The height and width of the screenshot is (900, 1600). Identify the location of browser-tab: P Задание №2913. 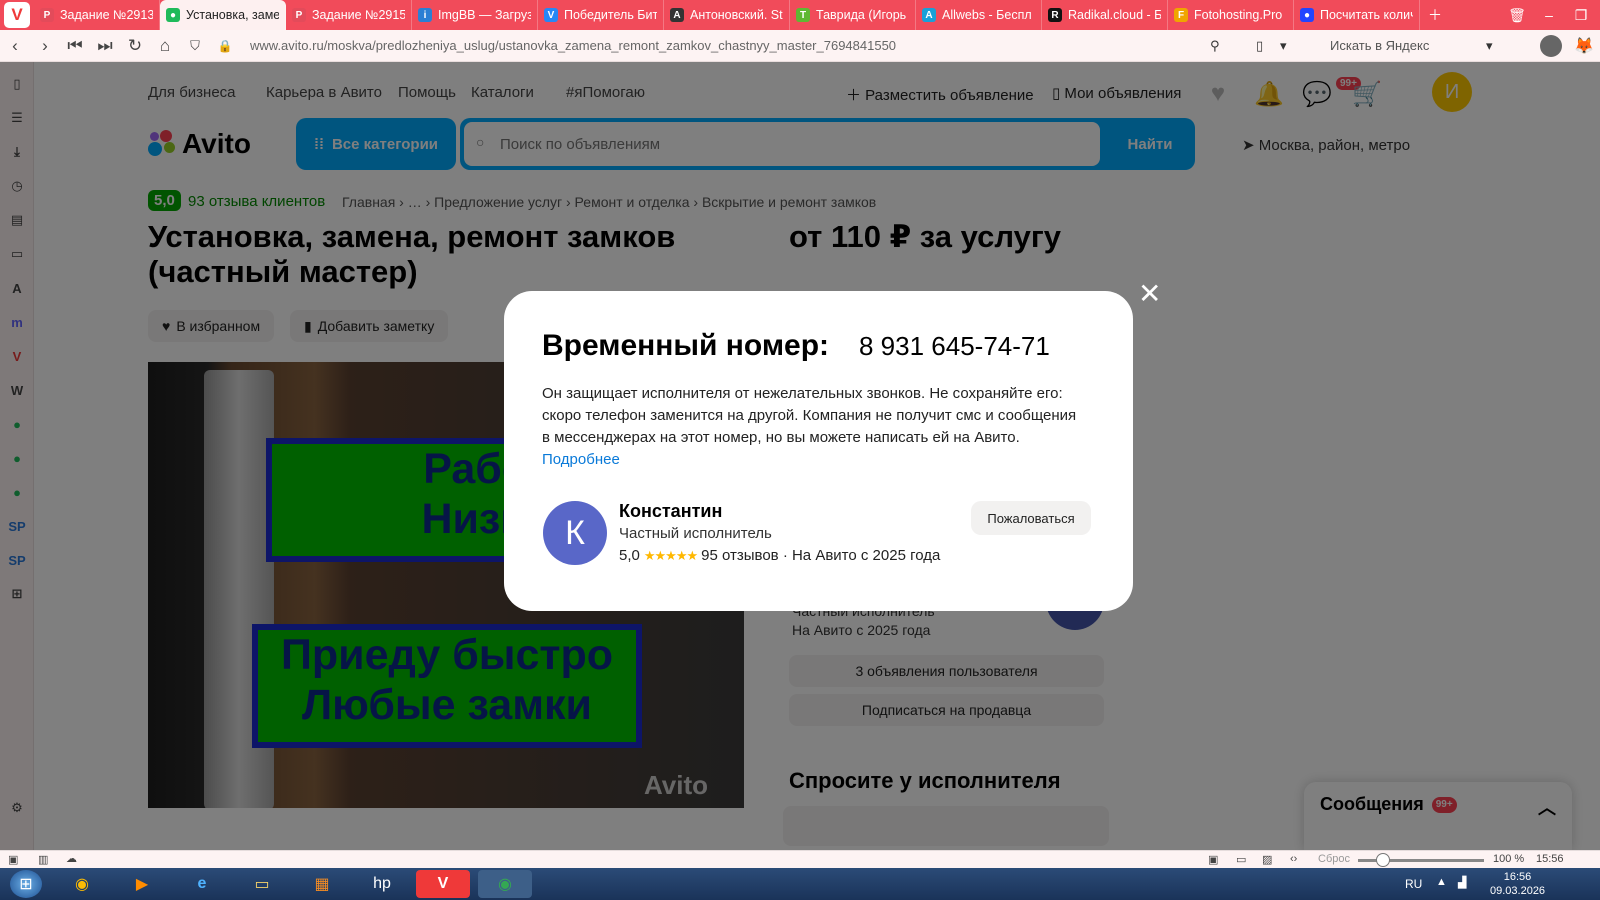
(97, 15).